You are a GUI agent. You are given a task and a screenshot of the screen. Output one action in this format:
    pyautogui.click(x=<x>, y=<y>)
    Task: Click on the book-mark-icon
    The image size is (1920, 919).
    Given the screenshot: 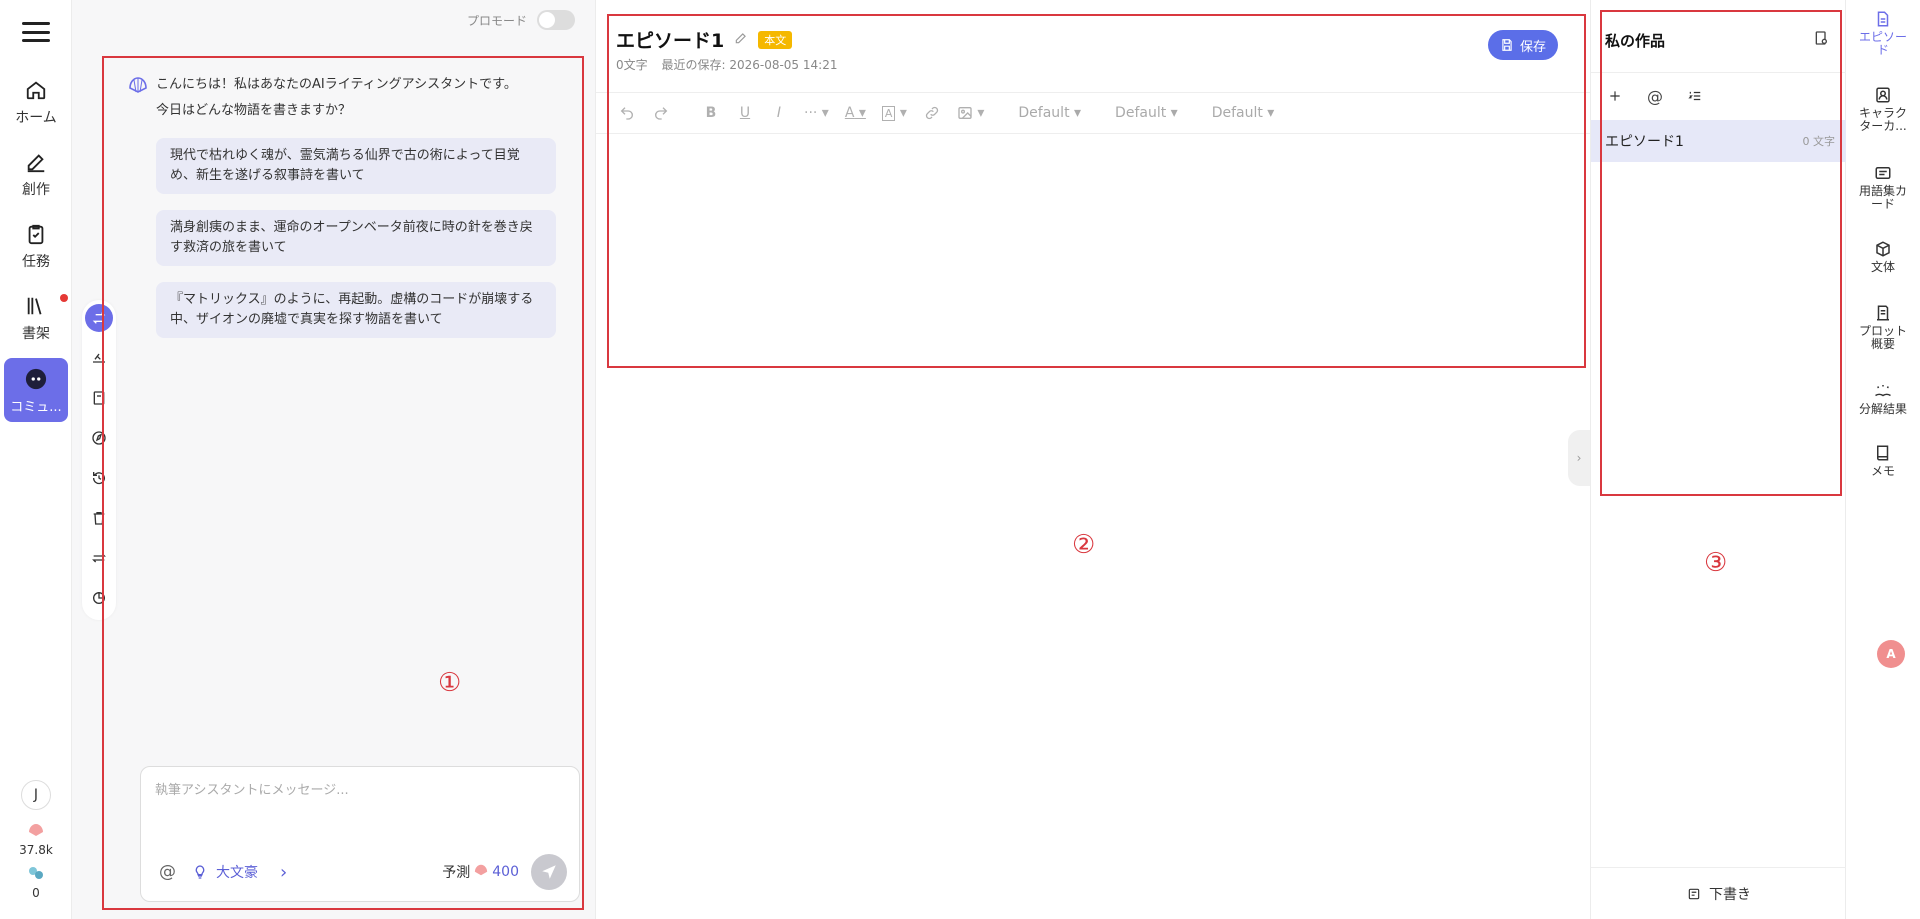 What is the action you would take?
    pyautogui.click(x=99, y=398)
    